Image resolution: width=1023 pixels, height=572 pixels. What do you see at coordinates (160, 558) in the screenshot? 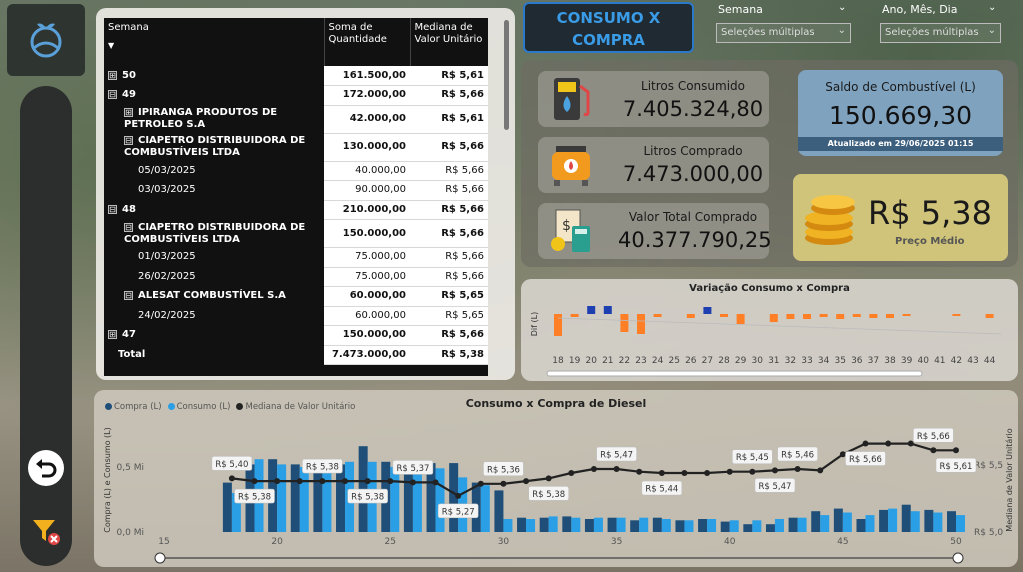
I see `range-slider-start-handle` at bounding box center [160, 558].